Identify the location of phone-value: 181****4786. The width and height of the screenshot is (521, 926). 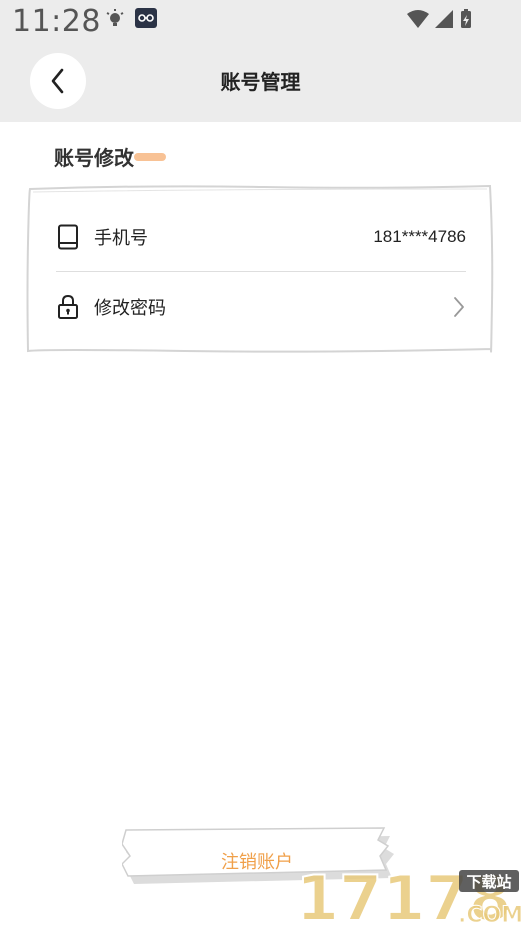
(419, 236).